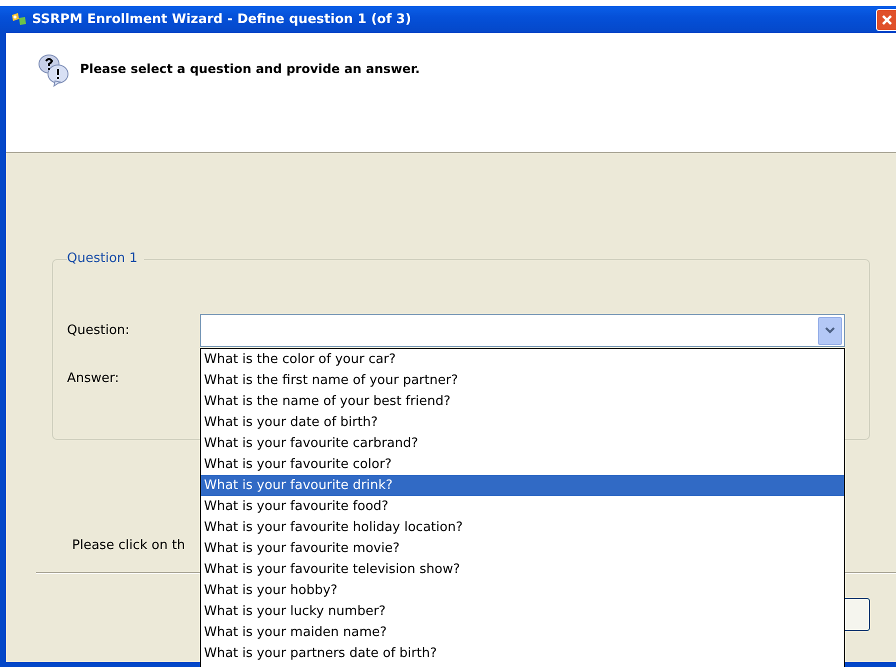  I want to click on dropdown-option: What is the color of your car?, so click(522, 359).